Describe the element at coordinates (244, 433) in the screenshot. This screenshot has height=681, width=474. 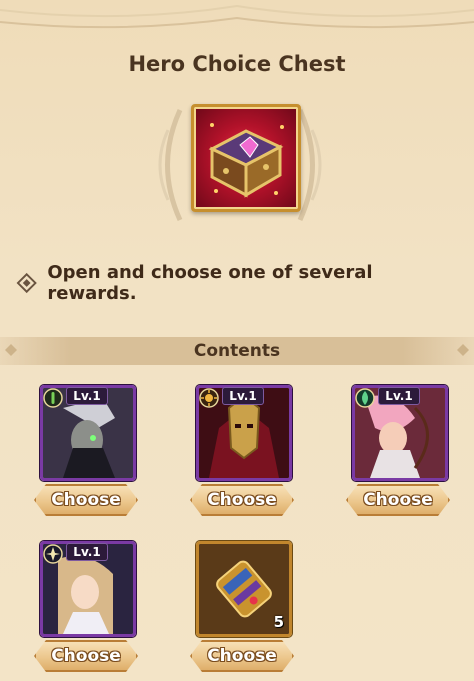
I see `hero-card-2: Lv.1` at that location.